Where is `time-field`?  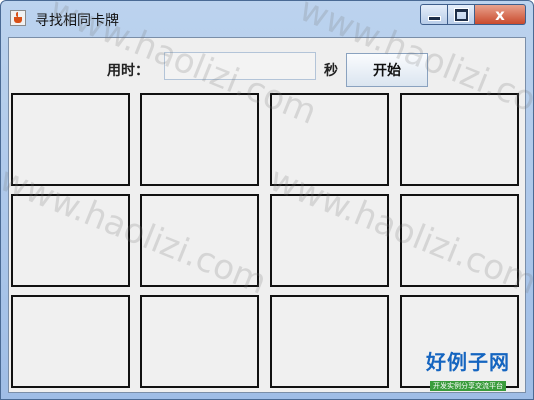 time-field is located at coordinates (240, 66).